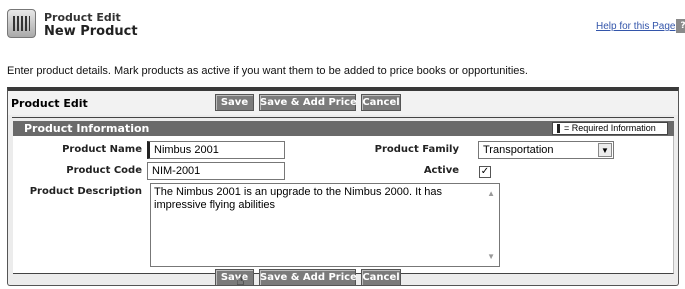 This screenshot has height=289, width=685. What do you see at coordinates (416, 149) in the screenshot?
I see `product-family-label: Product Family` at bounding box center [416, 149].